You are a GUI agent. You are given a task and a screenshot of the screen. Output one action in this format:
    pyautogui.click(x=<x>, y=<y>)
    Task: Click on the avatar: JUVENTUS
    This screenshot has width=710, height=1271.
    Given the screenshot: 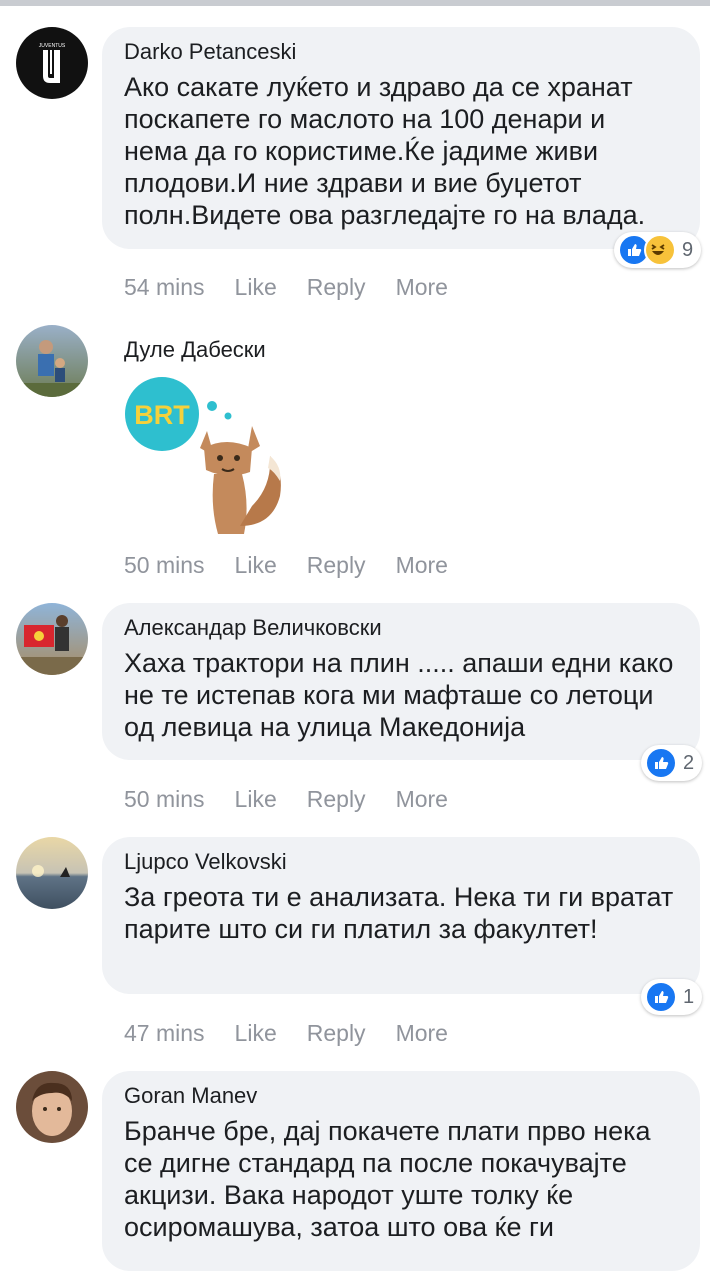 What is the action you would take?
    pyautogui.click(x=52, y=63)
    